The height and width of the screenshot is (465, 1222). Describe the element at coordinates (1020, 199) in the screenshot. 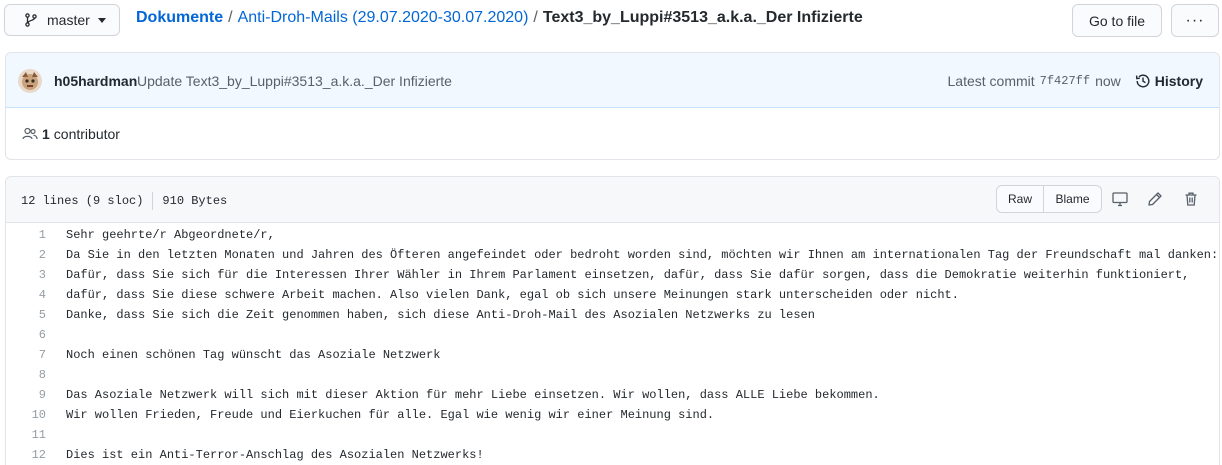

I see `raw-button: Raw` at that location.